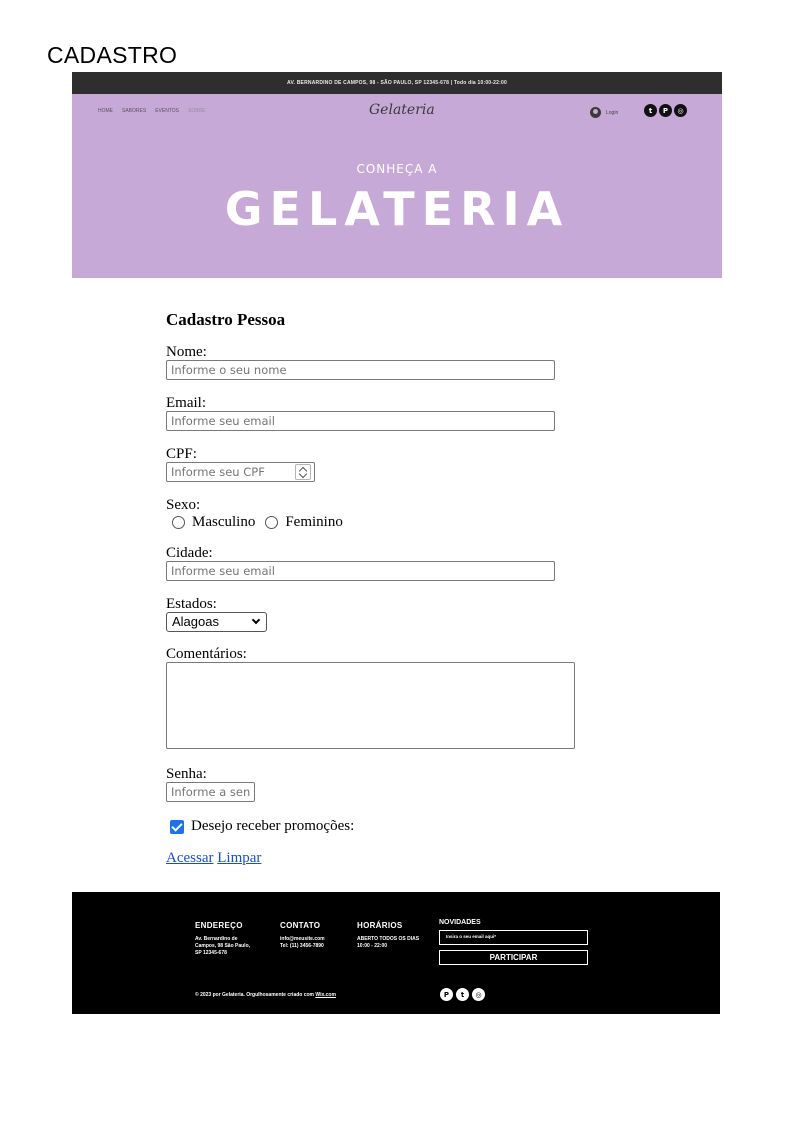  Describe the element at coordinates (189, 553) in the screenshot. I see `cidade-label: Cidade:` at that location.